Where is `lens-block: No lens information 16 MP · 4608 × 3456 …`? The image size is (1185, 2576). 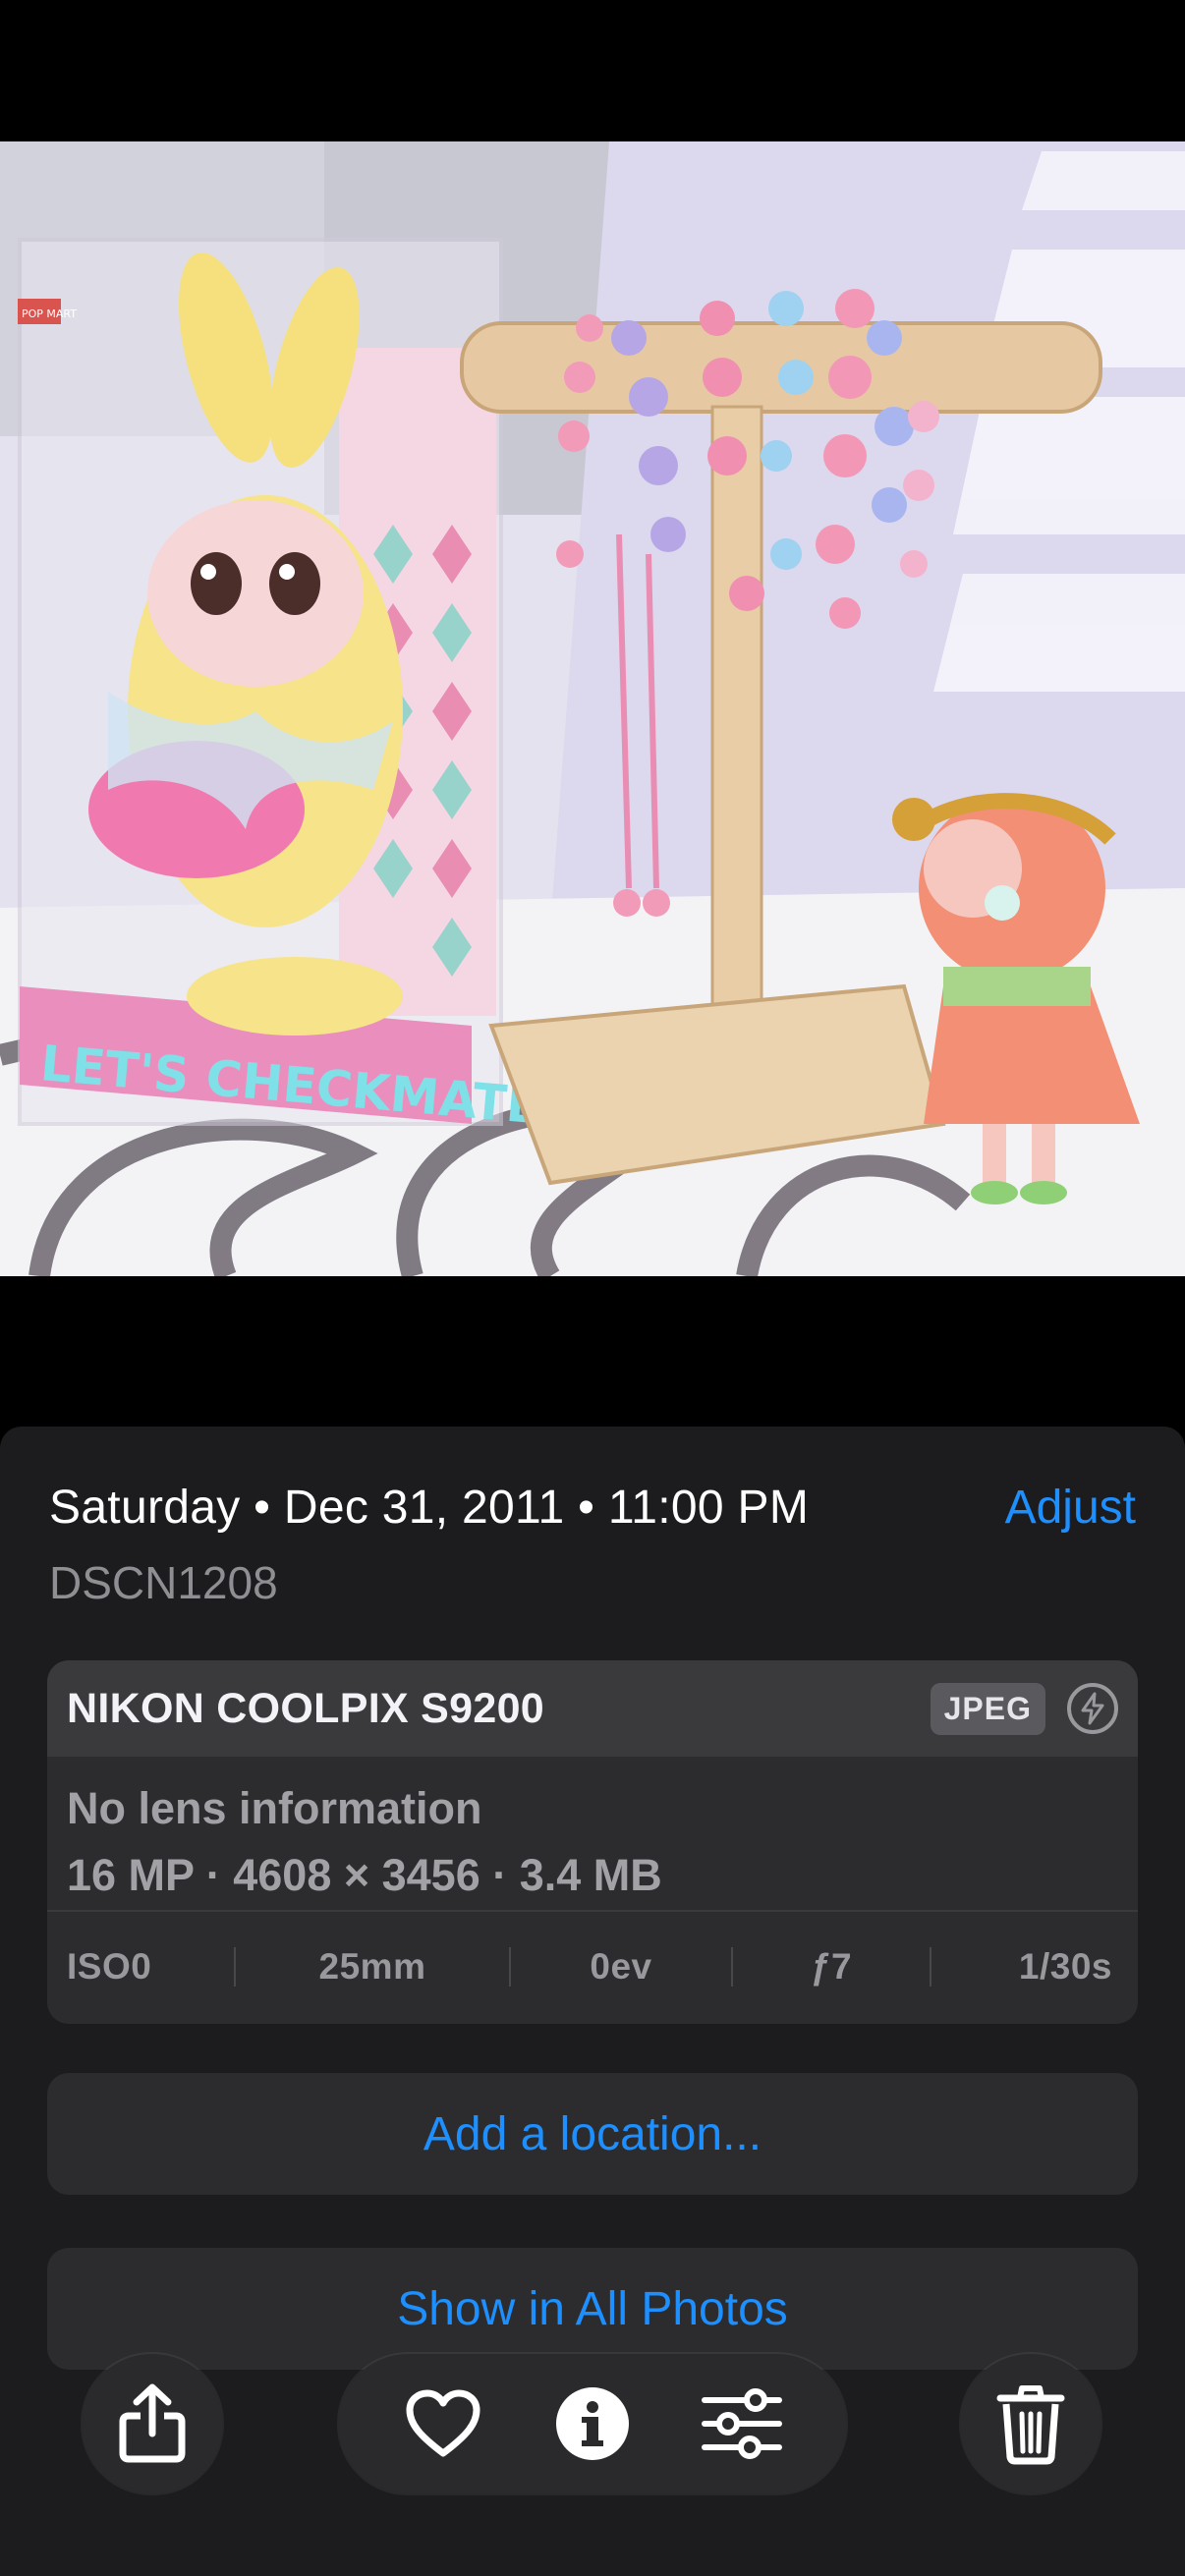 lens-block: No lens information 16 MP · 4608 × 3456 … is located at coordinates (592, 1834).